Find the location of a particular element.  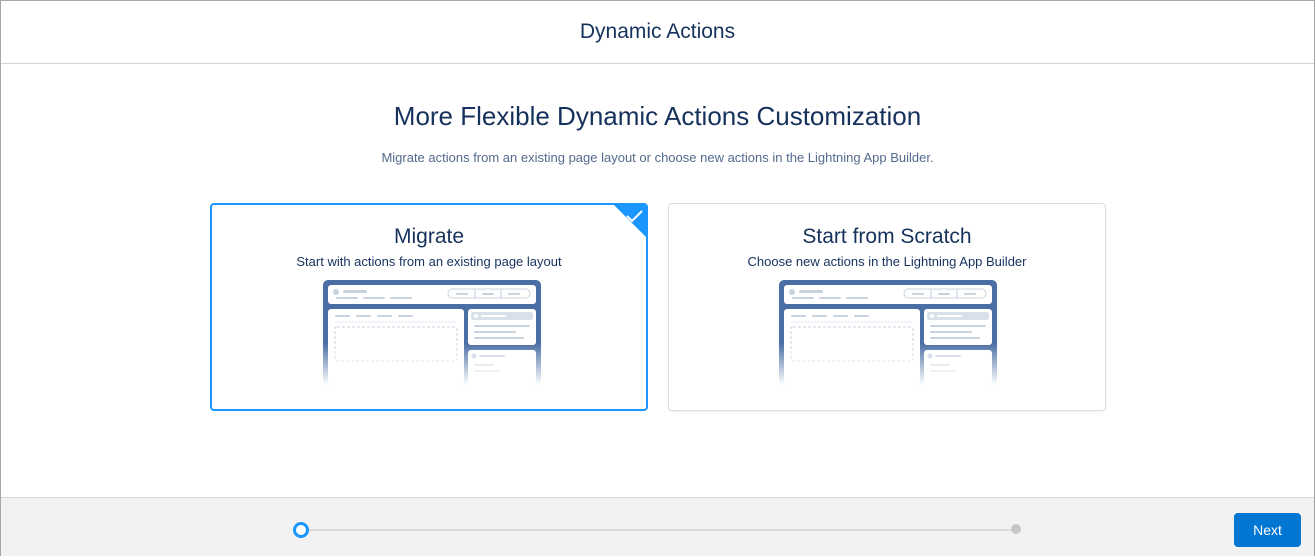

progress-step-current is located at coordinates (301, 530).